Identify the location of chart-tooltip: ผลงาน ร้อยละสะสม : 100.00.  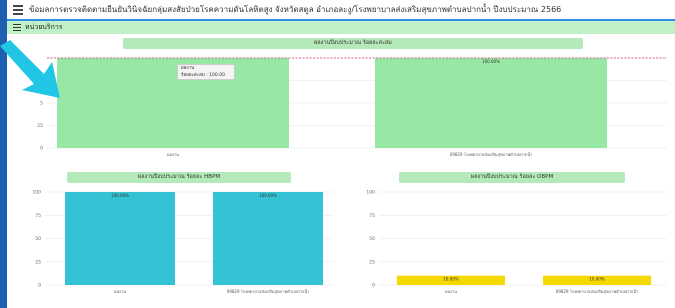
(206, 72).